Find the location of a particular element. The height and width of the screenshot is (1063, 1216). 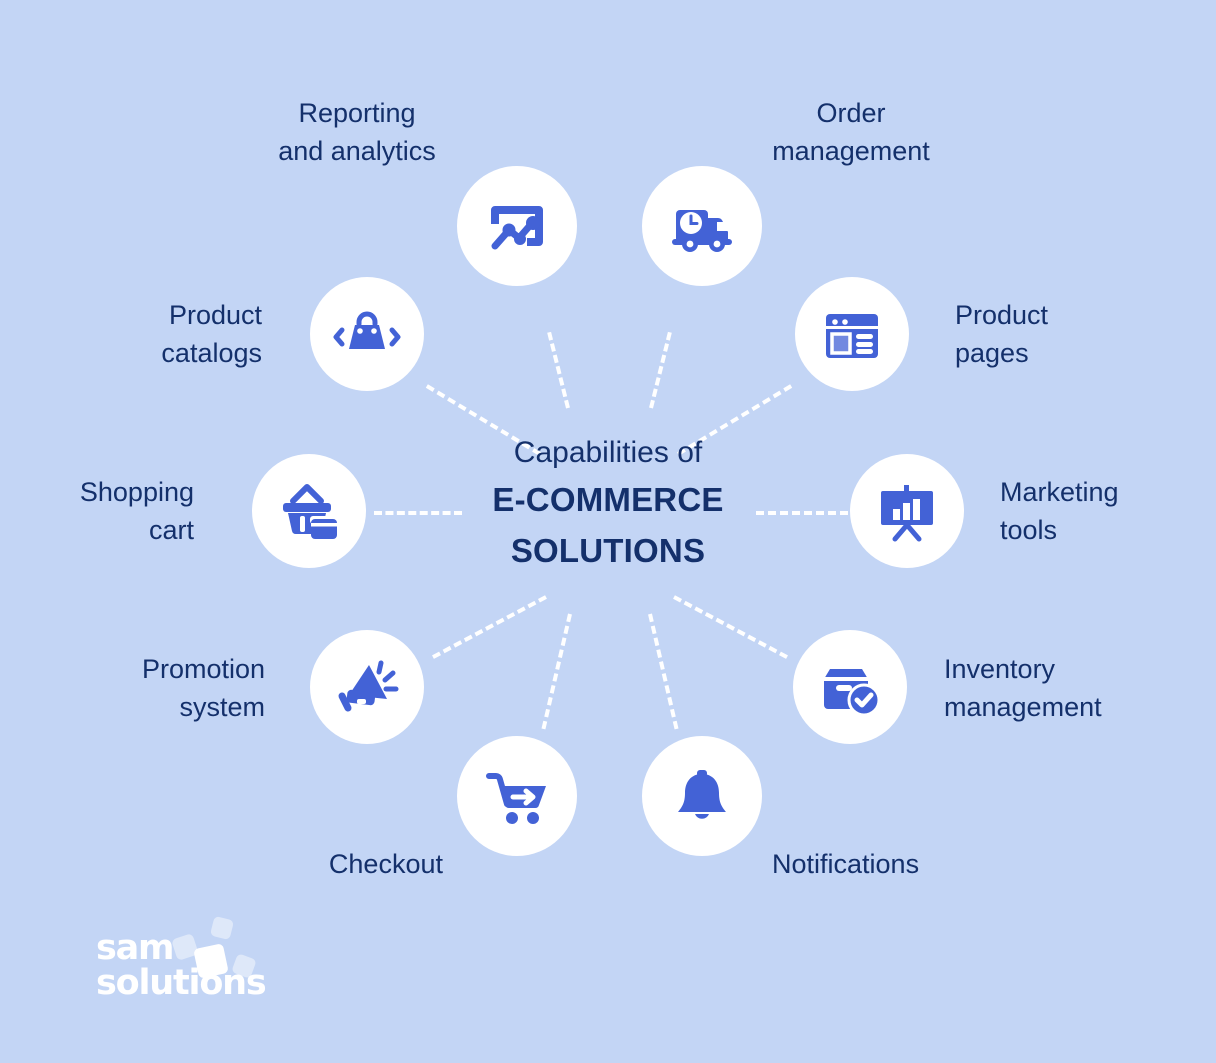

node-circle-marketing-tools is located at coordinates (907, 511).